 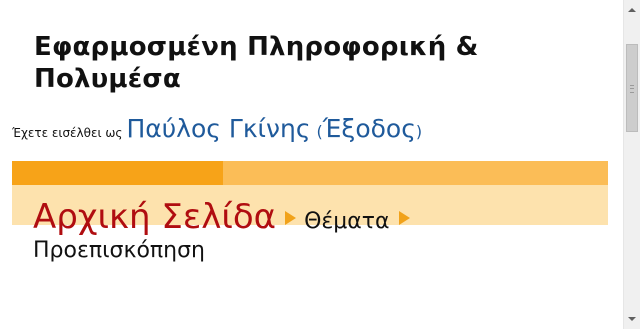 I want to click on grip-icon, so click(x=632, y=89).